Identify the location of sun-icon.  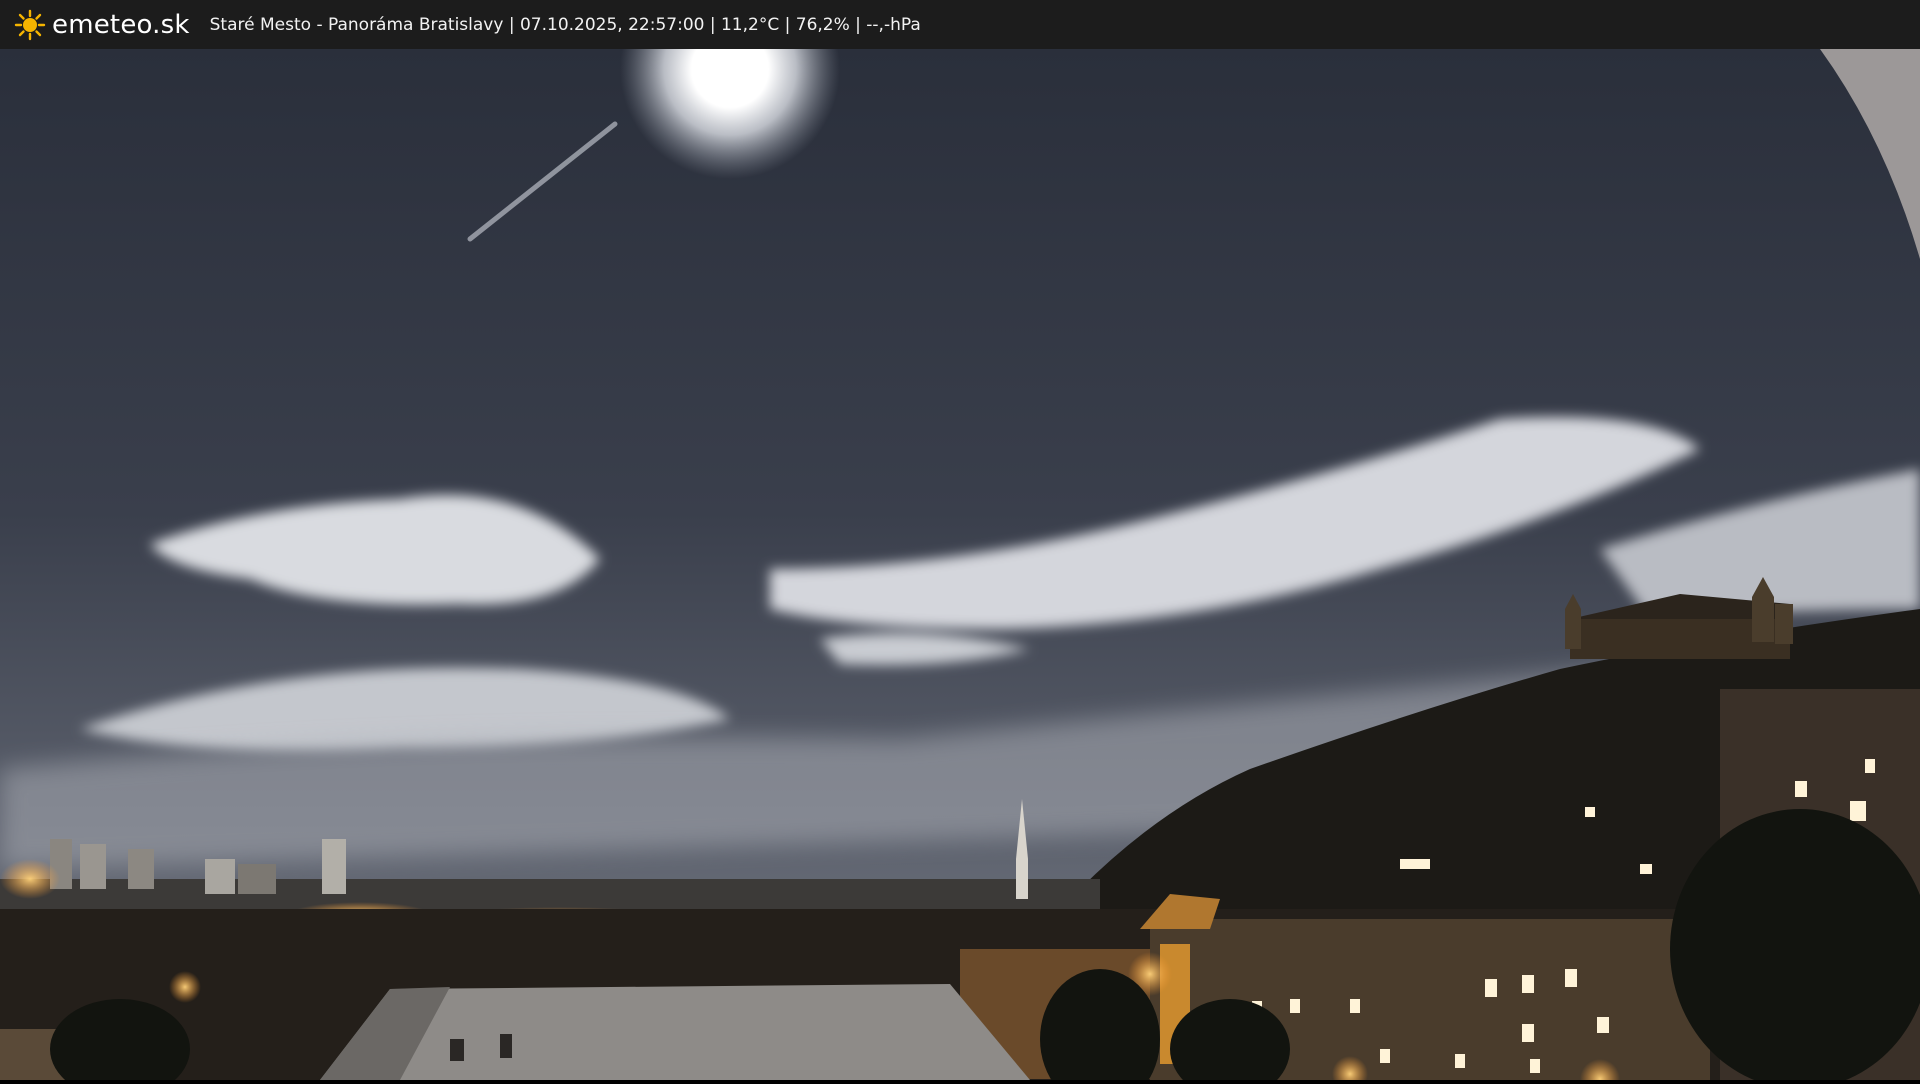
(30, 25).